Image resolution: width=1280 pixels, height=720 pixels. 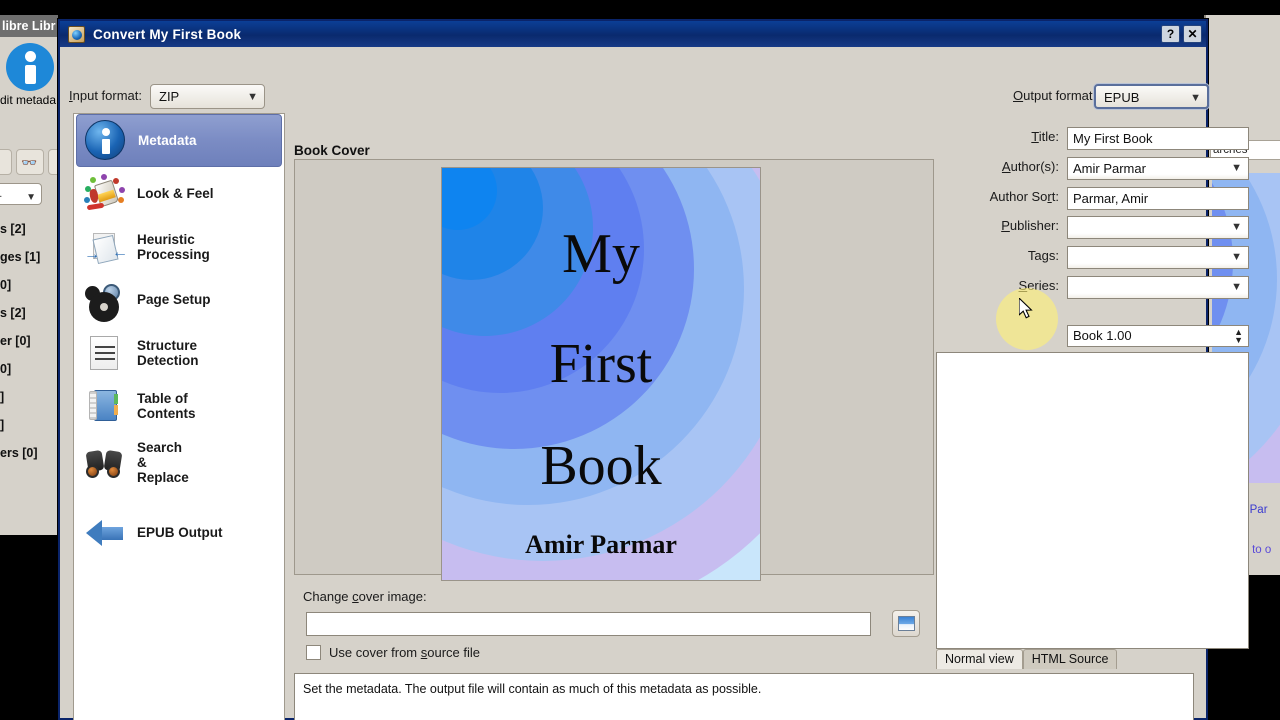 I want to click on cover-title-line: My, so click(x=601, y=254).